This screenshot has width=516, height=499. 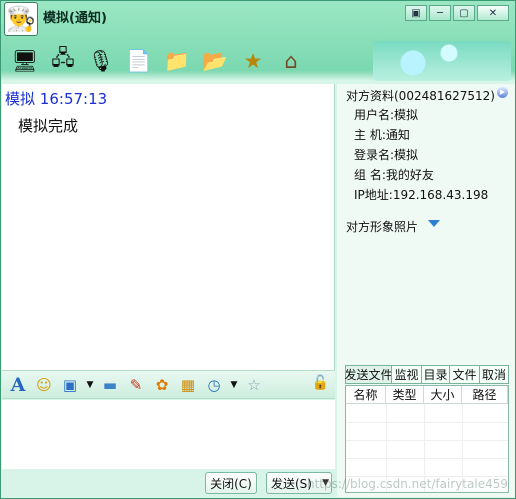 I want to click on home-icon: ⌂, so click(x=291, y=61).